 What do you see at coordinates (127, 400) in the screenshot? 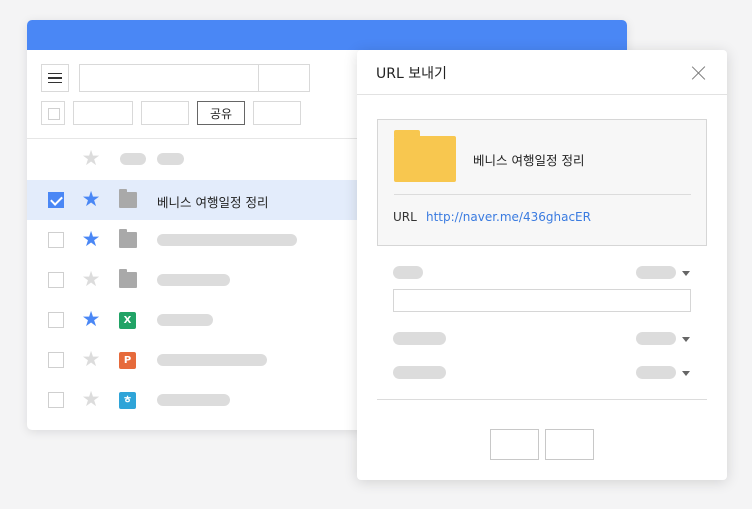
I see `hwp-icon: ㅎ` at bounding box center [127, 400].